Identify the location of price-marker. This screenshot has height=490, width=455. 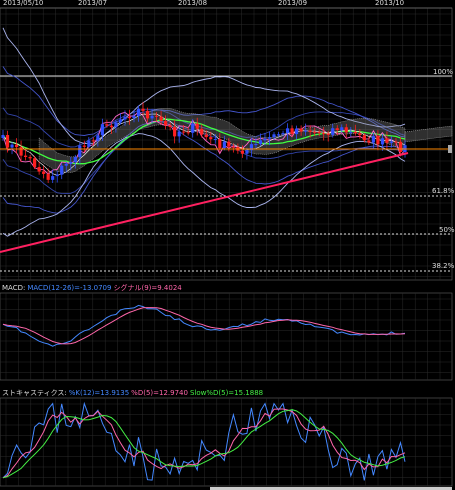
(450, 149).